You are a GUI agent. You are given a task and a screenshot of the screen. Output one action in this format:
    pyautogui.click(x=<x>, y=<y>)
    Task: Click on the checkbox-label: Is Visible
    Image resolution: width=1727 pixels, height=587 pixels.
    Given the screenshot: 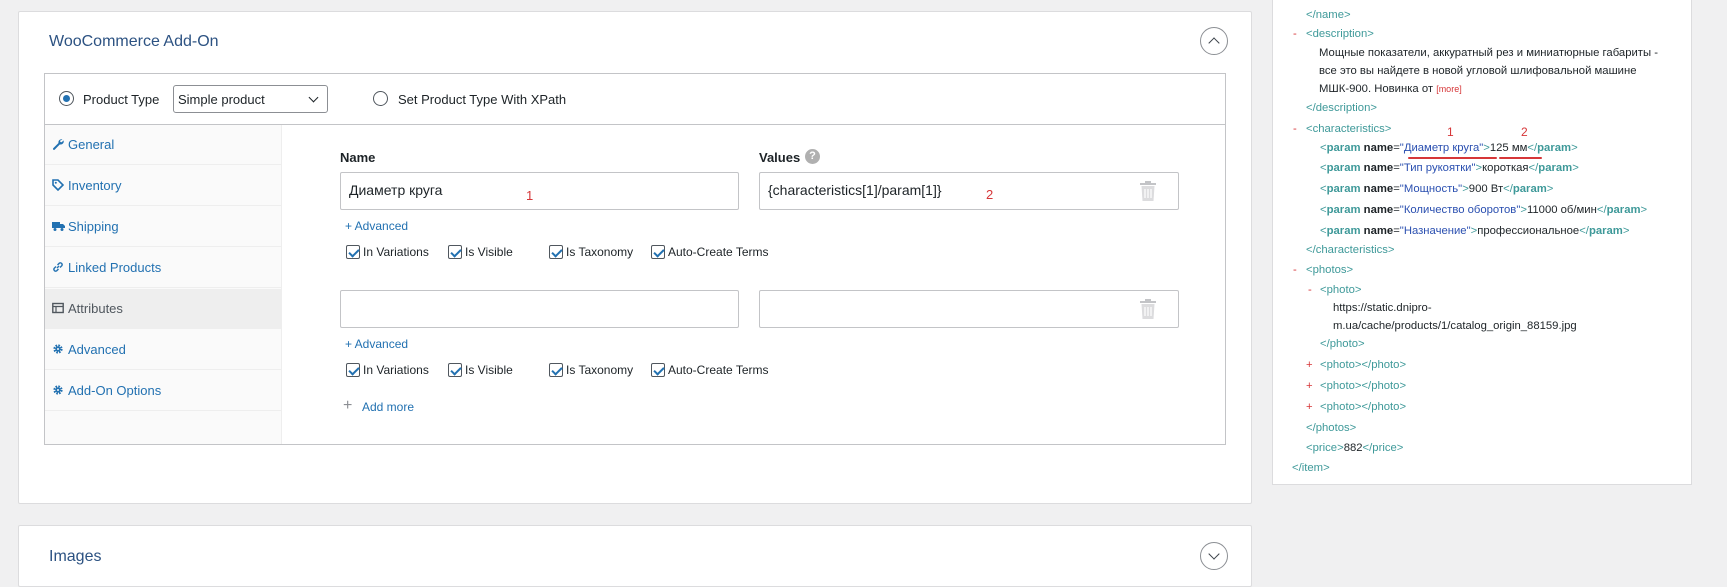 What is the action you would take?
    pyautogui.click(x=489, y=252)
    